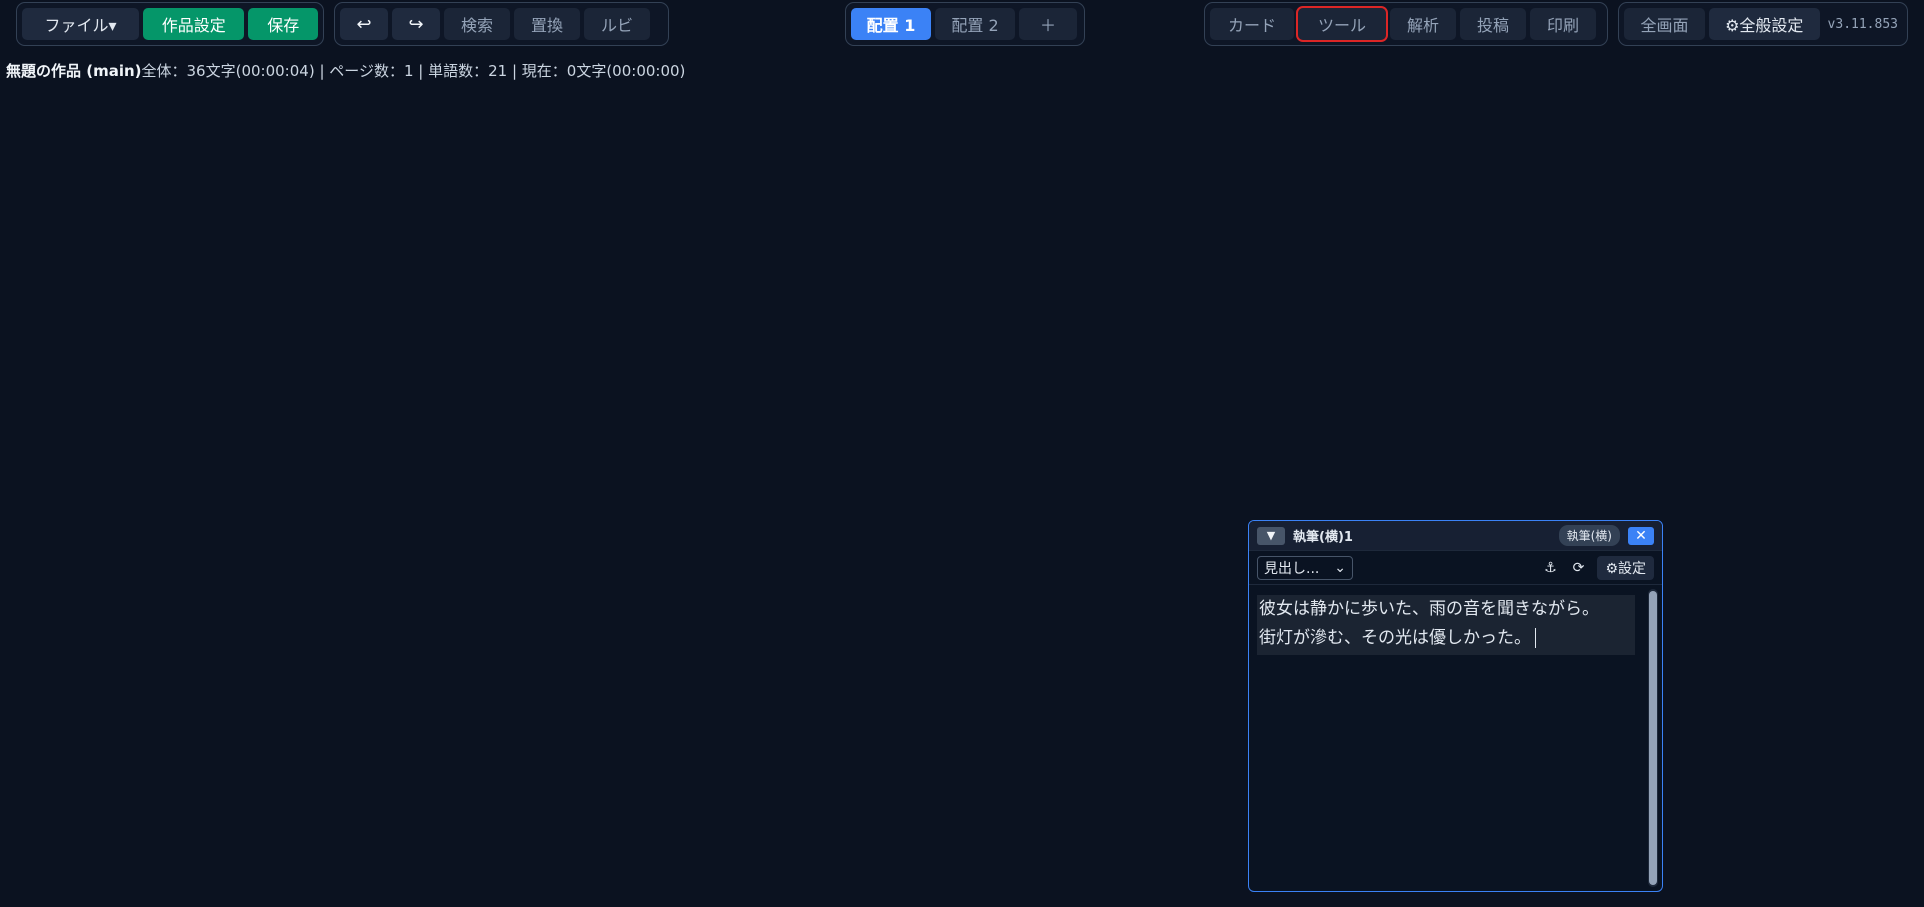 The image size is (1924, 907). I want to click on heading-select: 見出し... ⌄, so click(1305, 567).